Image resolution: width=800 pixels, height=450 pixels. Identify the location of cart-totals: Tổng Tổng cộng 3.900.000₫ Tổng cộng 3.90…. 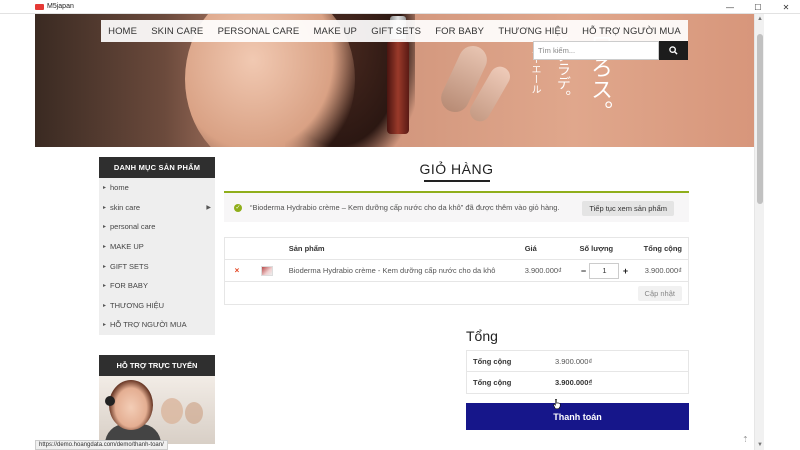
(577, 361).